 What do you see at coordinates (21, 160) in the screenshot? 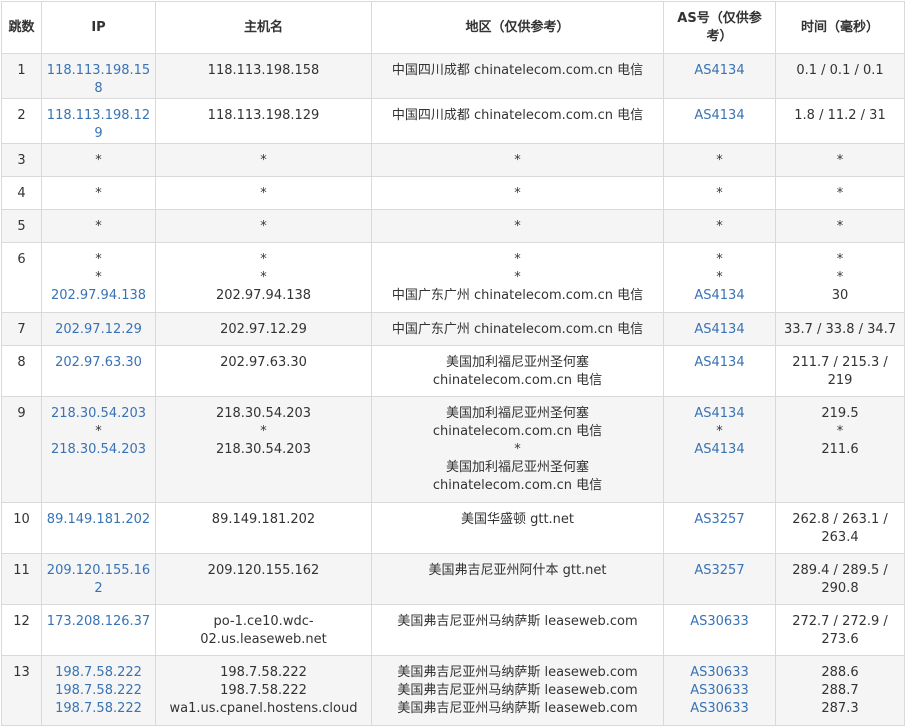
I see `hop-cell: 3` at bounding box center [21, 160].